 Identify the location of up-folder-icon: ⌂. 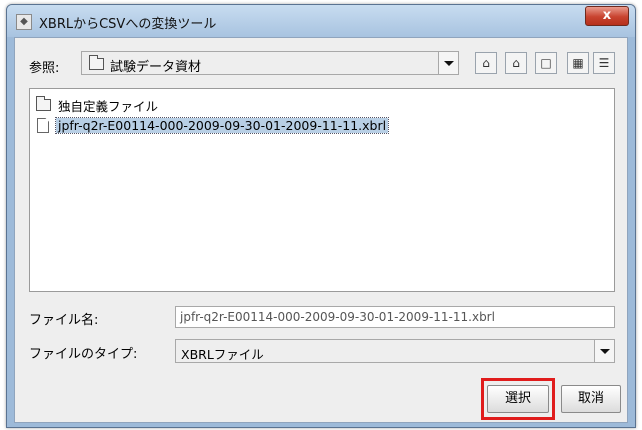
(486, 63).